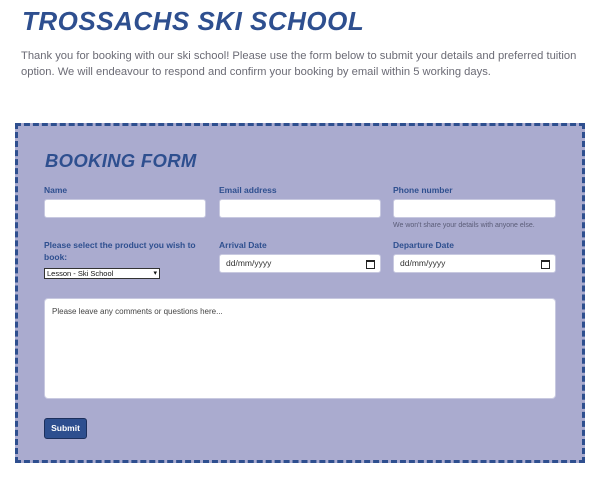 The width and height of the screenshot is (599, 481). What do you see at coordinates (423, 263) in the screenshot?
I see `departure-date-placeholder: dd/mm/yyyy` at bounding box center [423, 263].